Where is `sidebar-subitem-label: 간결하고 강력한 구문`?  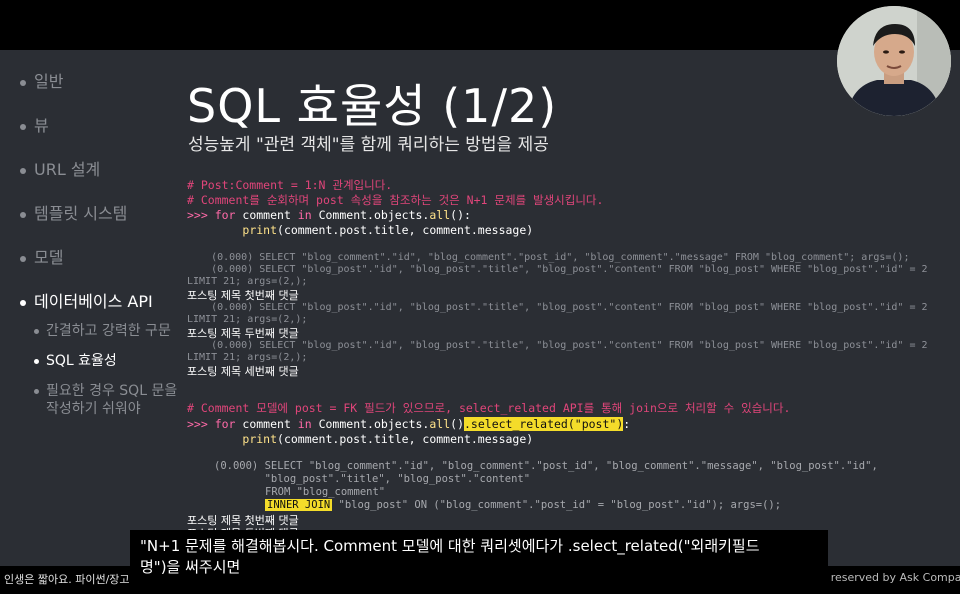
sidebar-subitem-label: 간결하고 강력한 구문 is located at coordinates (108, 331).